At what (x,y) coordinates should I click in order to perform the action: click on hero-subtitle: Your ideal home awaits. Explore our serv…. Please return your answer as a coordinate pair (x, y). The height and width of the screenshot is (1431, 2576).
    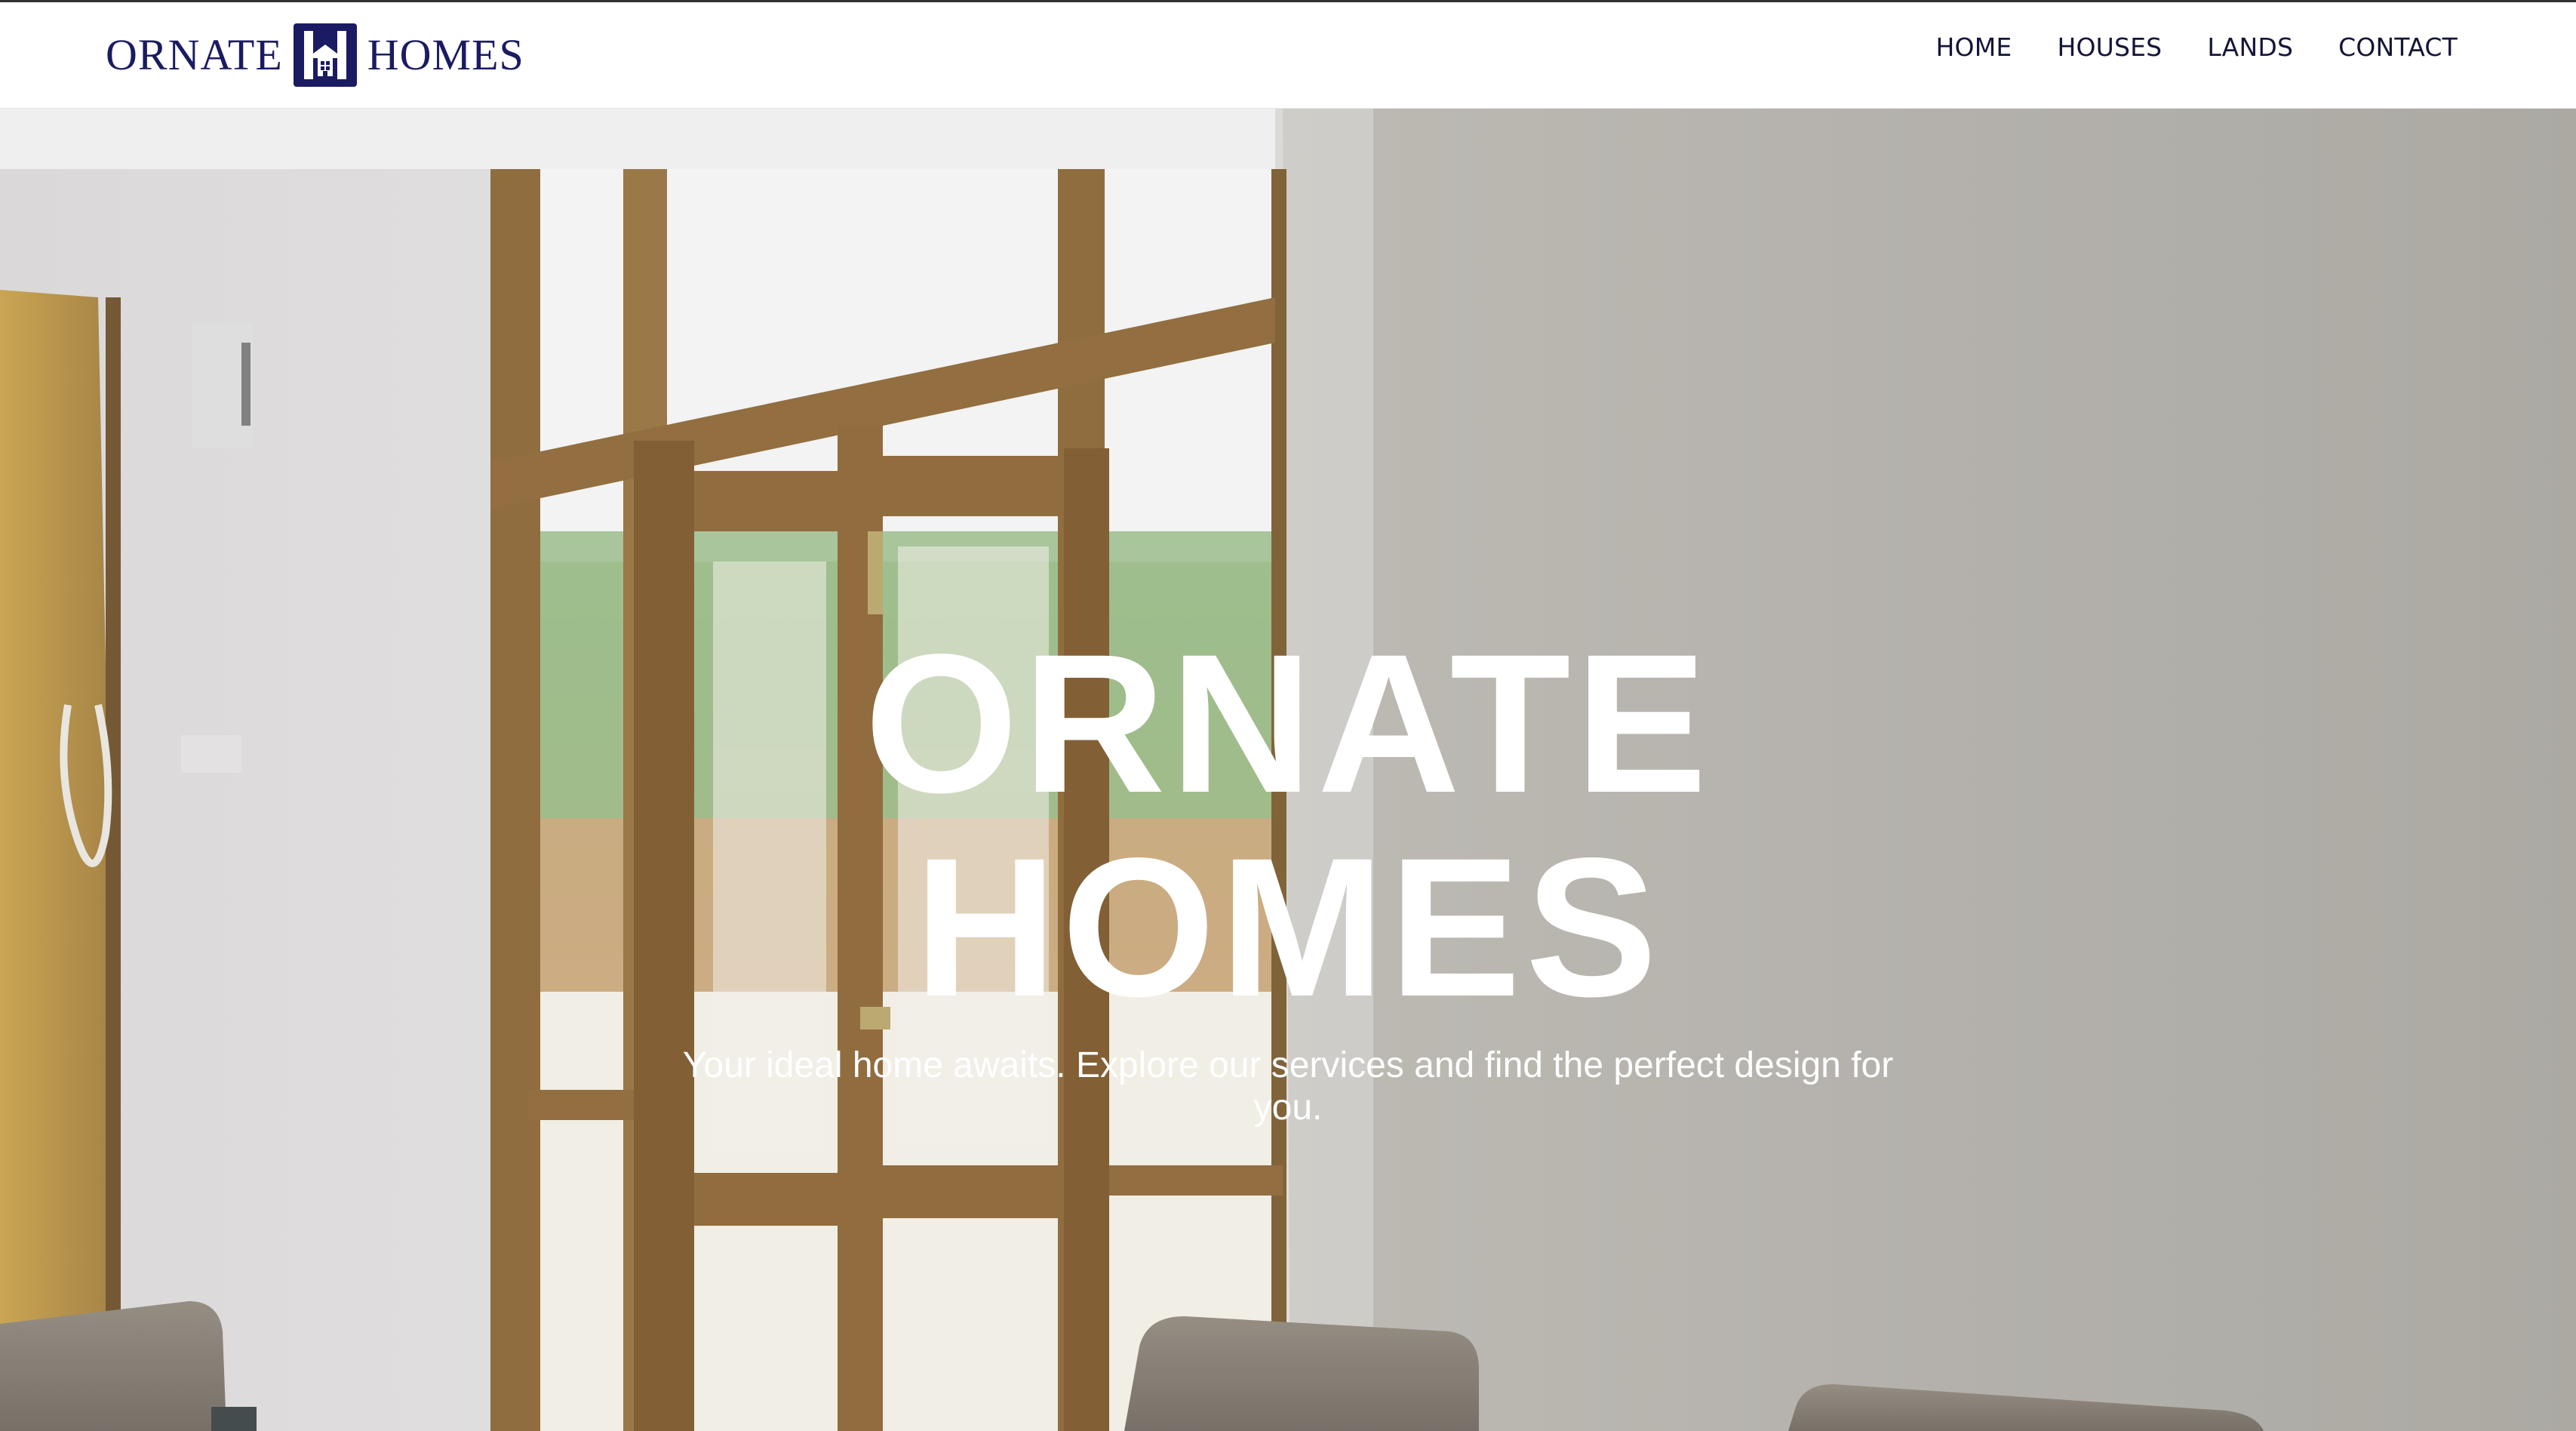
    Looking at the image, I should click on (1288, 1086).